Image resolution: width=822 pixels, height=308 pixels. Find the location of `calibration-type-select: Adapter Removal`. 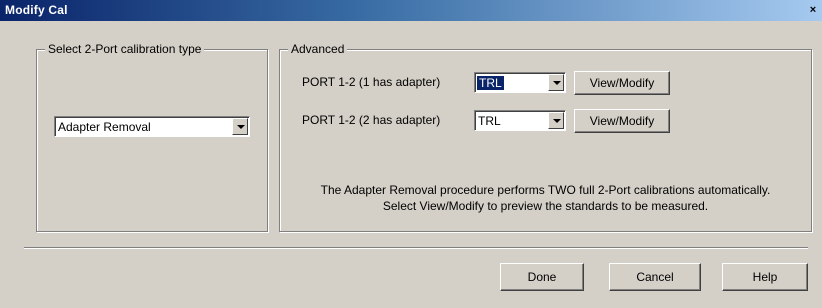

calibration-type-select: Adapter Removal is located at coordinates (152, 126).